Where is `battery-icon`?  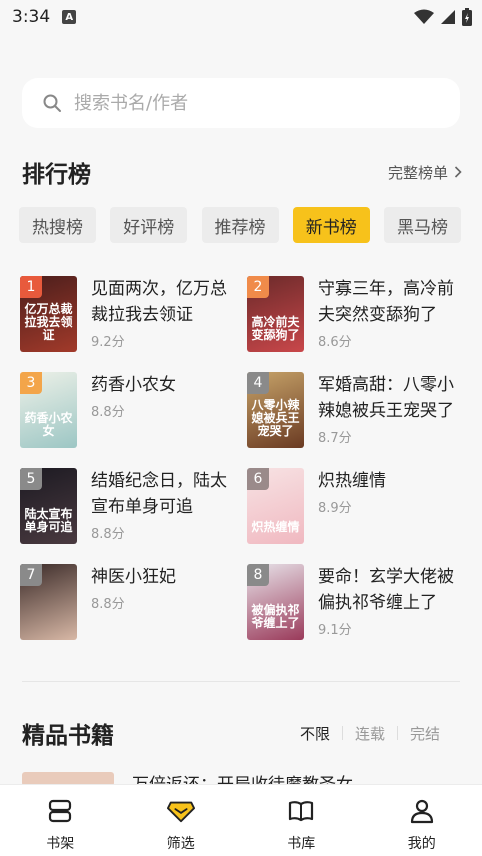 battery-icon is located at coordinates (467, 17).